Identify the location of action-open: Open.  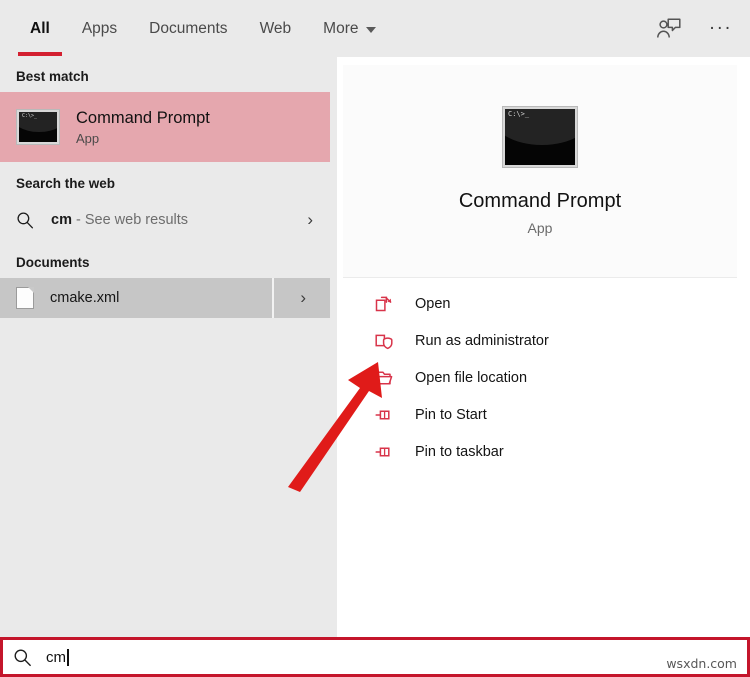
(540, 303).